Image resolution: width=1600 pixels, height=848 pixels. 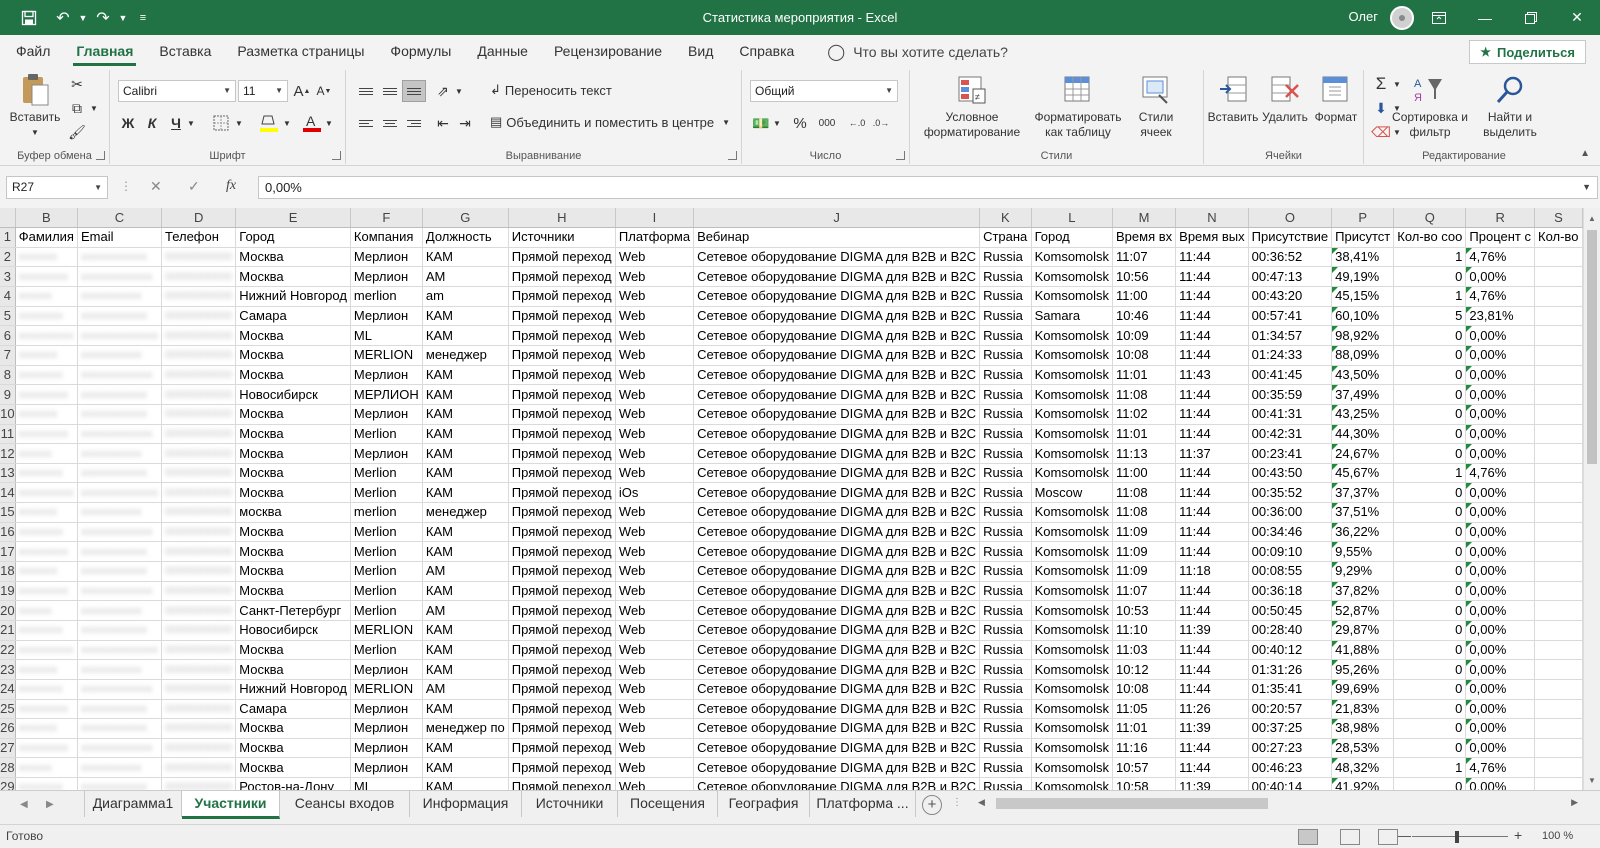 I want to click on close-icon: ✕, so click(x=1577, y=17).